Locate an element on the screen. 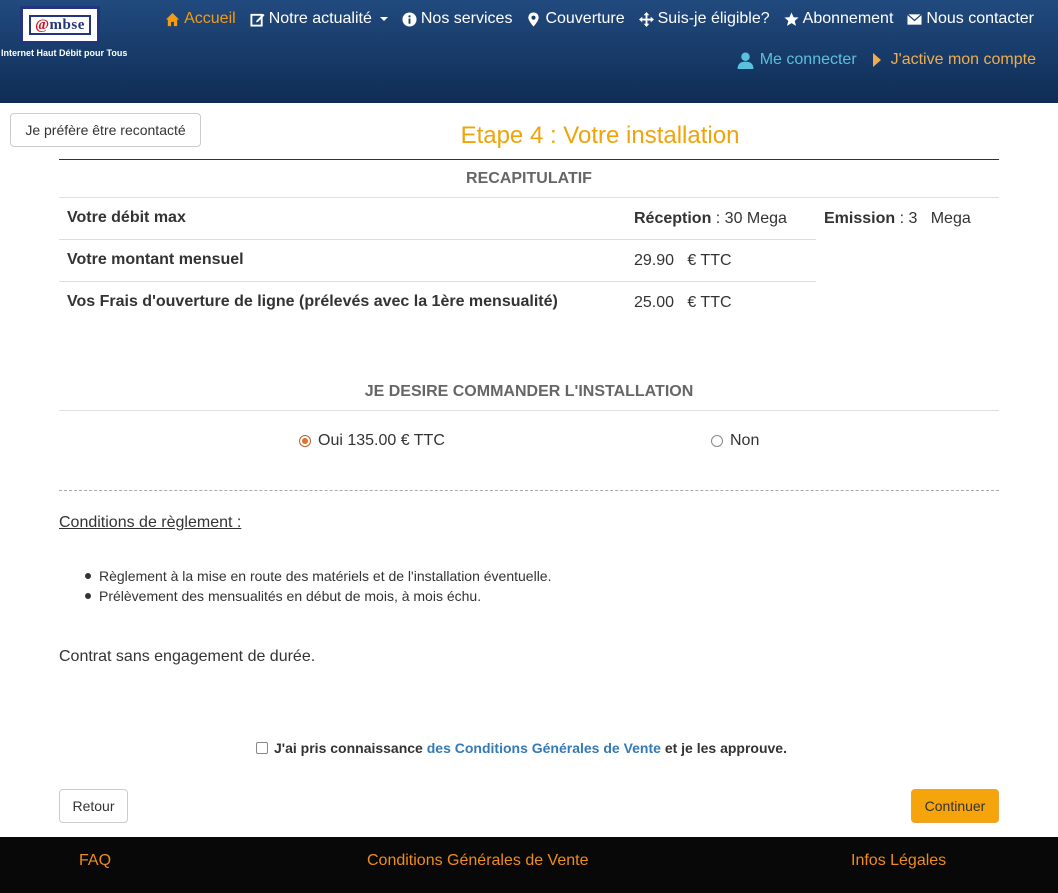  nav-item-contact: Nous contacter is located at coordinates (970, 19).